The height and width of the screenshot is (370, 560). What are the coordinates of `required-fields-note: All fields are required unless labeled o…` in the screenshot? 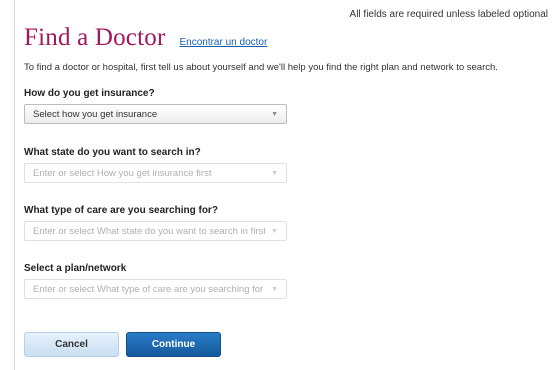 It's located at (448, 14).